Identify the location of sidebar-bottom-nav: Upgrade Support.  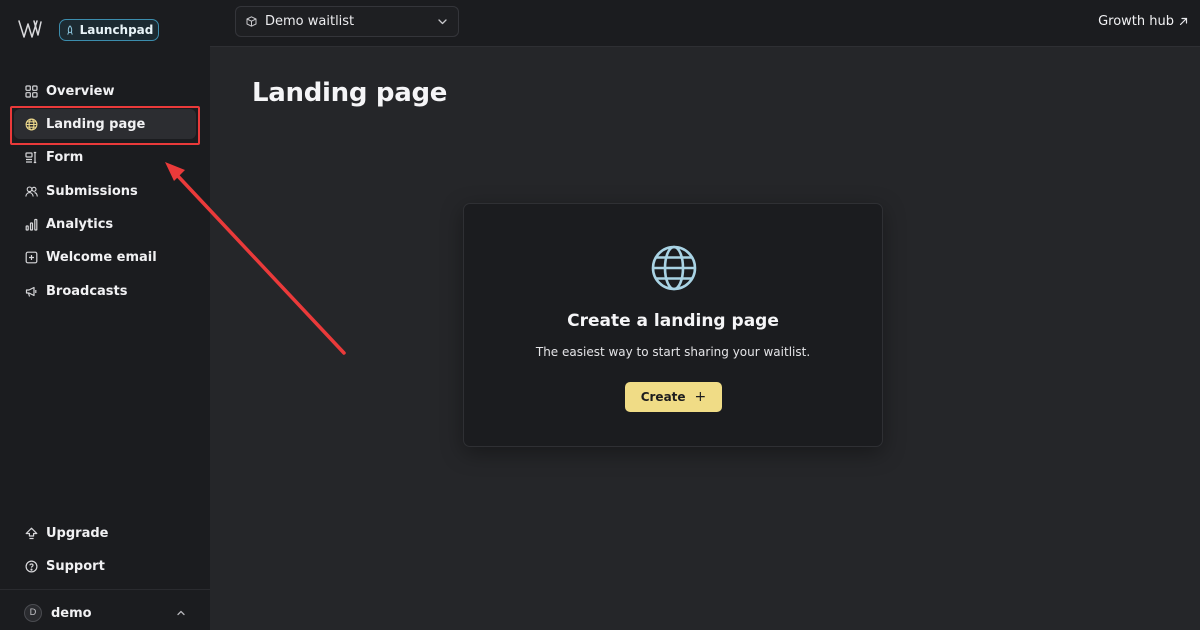
(105, 551).